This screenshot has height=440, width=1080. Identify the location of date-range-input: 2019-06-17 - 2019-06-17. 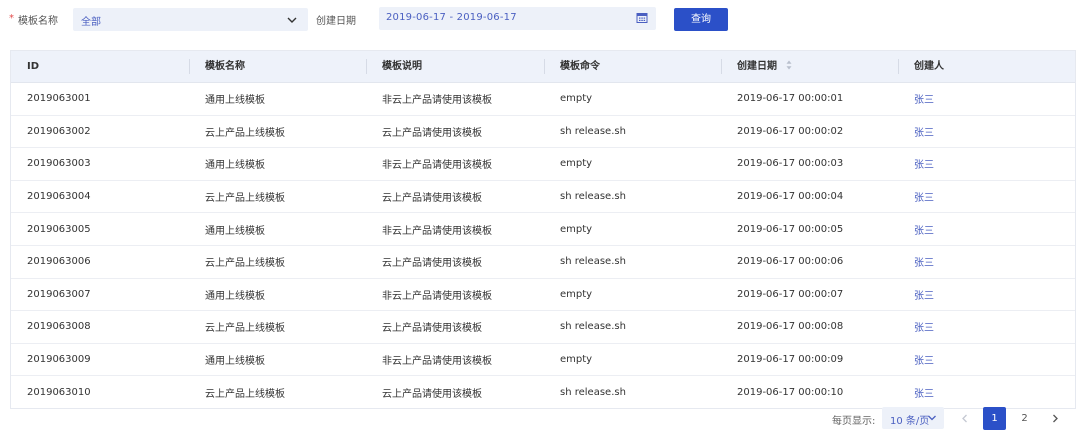
(517, 18).